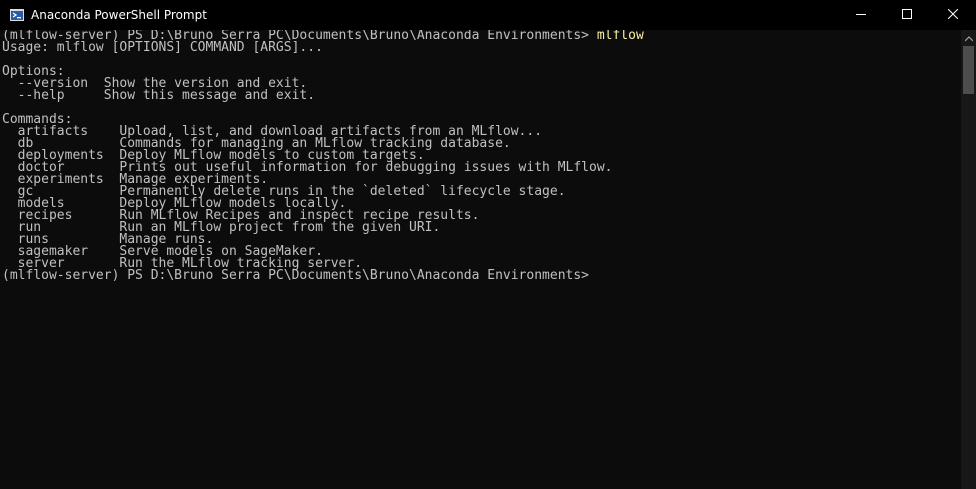 This screenshot has width=976, height=489. I want to click on chevron-up-icon, so click(968, 38).